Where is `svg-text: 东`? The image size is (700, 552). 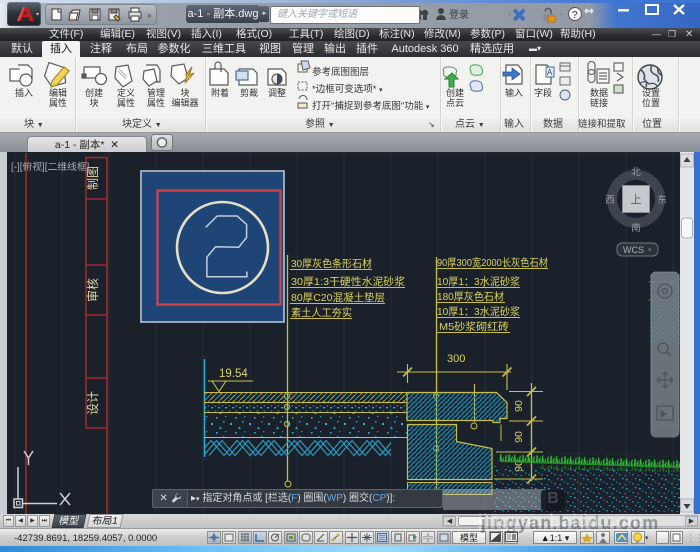 svg-text: 东 is located at coordinates (662, 200).